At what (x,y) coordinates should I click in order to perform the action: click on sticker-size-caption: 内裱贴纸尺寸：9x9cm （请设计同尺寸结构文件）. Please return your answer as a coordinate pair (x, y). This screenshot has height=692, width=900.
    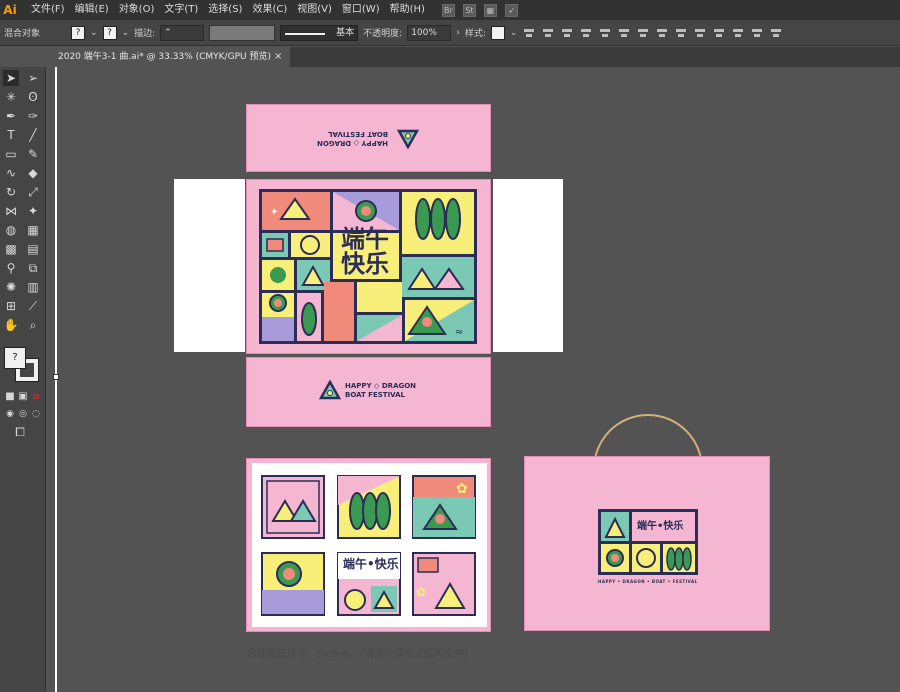
    Looking at the image, I should click on (361, 654).